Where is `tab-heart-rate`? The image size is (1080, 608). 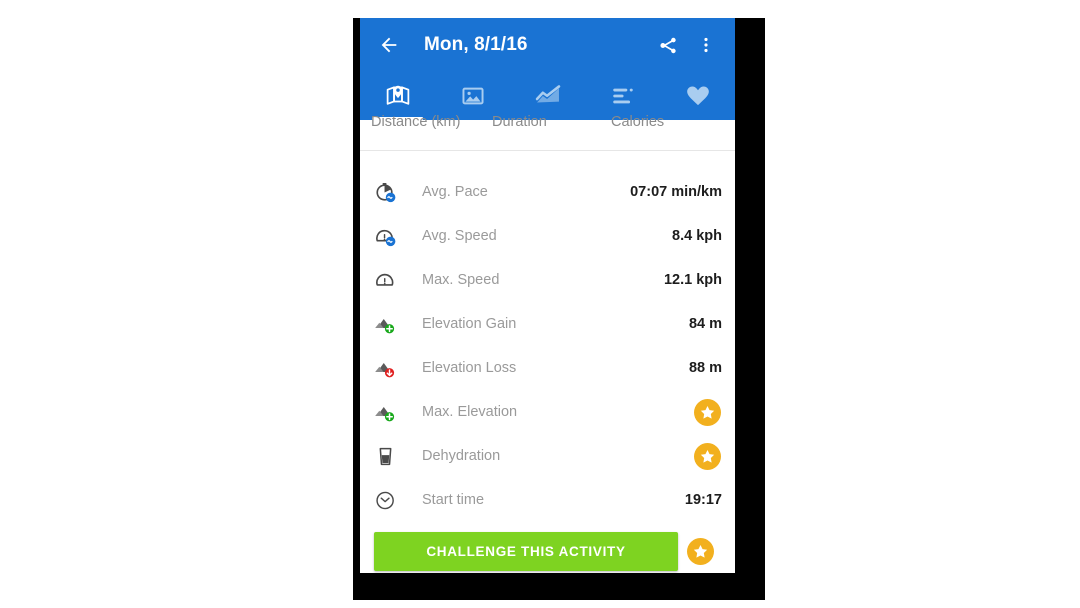 tab-heart-rate is located at coordinates (697, 96).